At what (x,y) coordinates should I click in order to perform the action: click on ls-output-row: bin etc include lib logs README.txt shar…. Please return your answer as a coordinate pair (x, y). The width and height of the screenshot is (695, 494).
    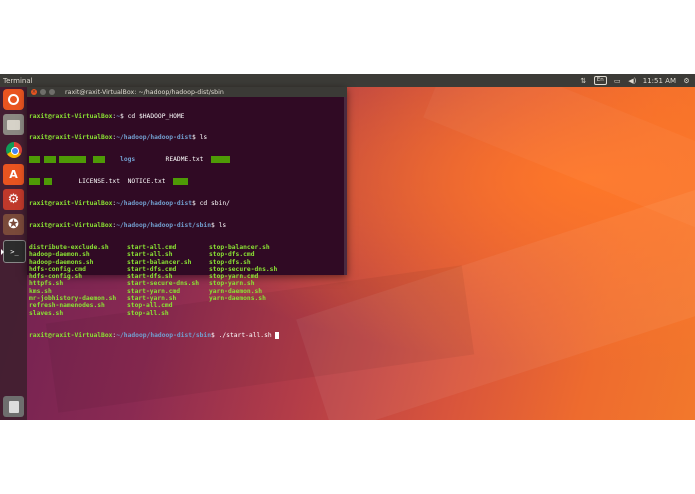
    Looking at the image, I should click on (130, 160).